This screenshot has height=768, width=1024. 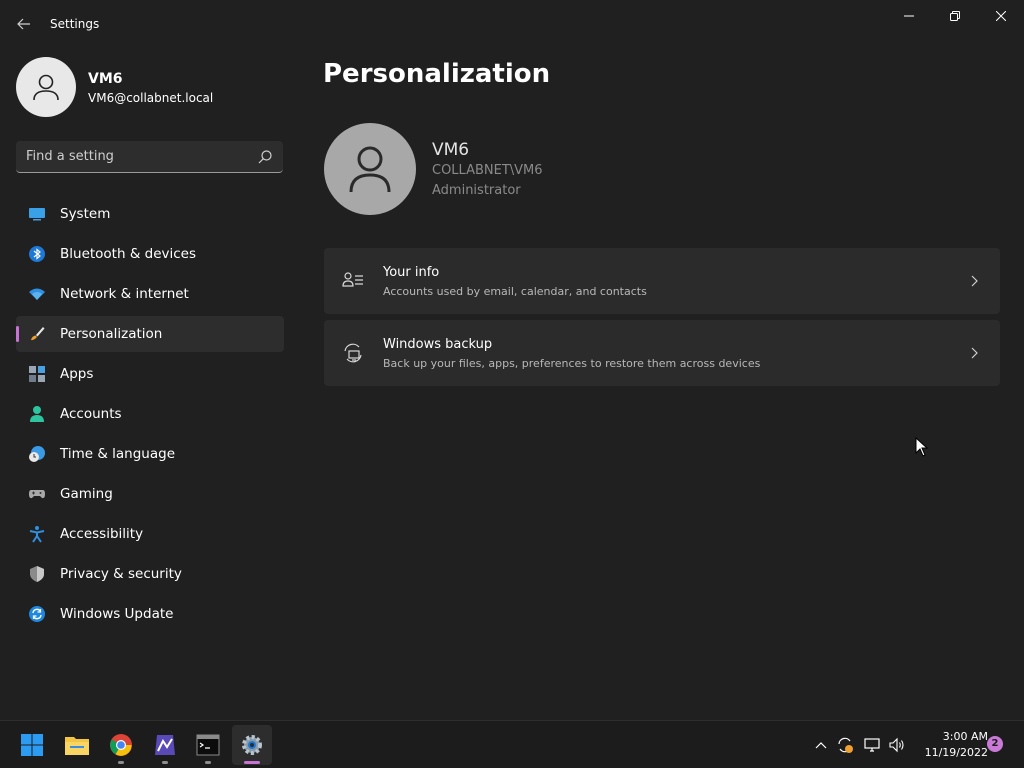 What do you see at coordinates (150, 374) in the screenshot?
I see `sidebar-item-apps: Apps` at bounding box center [150, 374].